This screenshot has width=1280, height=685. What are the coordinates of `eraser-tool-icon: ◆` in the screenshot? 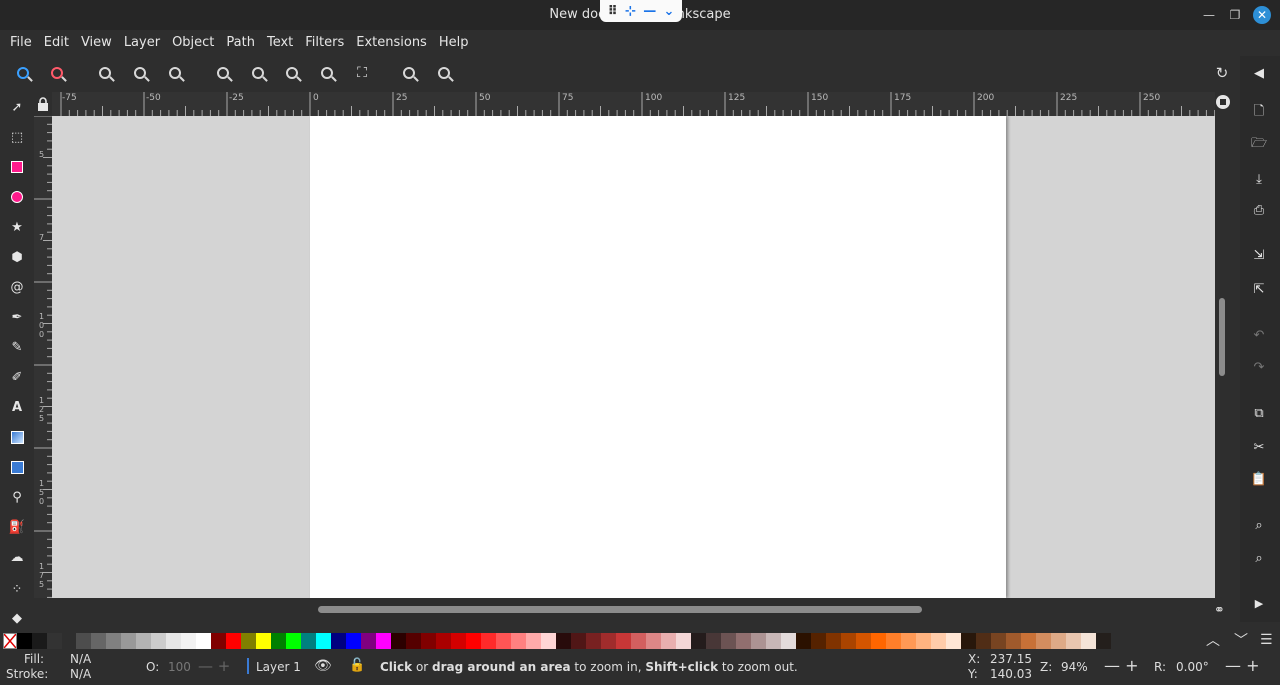 It's located at (17, 618).